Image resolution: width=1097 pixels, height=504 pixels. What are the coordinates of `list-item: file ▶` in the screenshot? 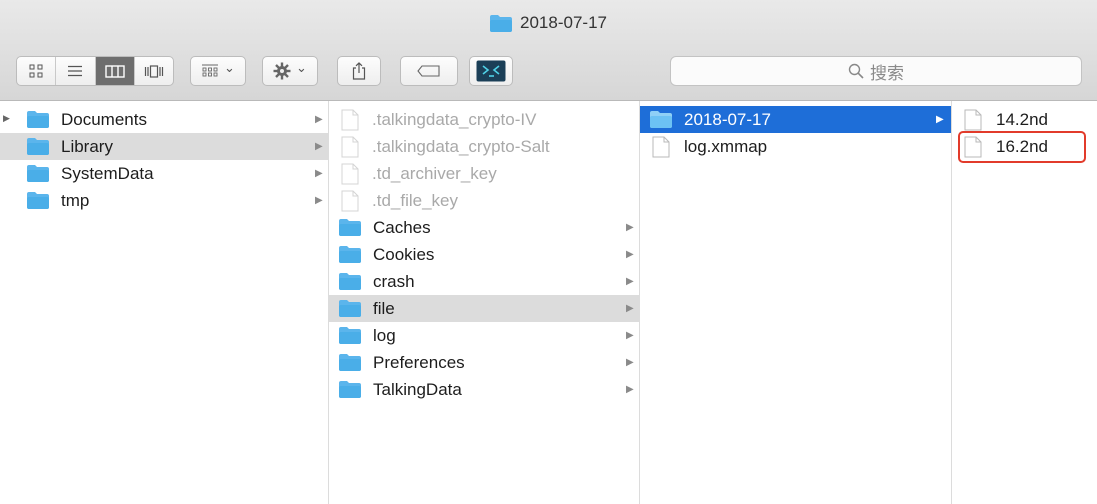 It's located at (484, 308).